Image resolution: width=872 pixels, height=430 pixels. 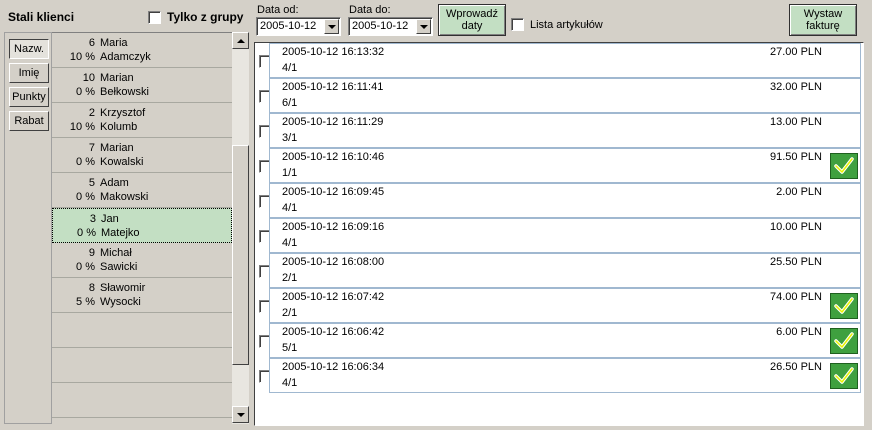 I want to click on sale-card: 2005-10-12 16:11:29 3/1 13.00 PLN, so click(x=565, y=130).